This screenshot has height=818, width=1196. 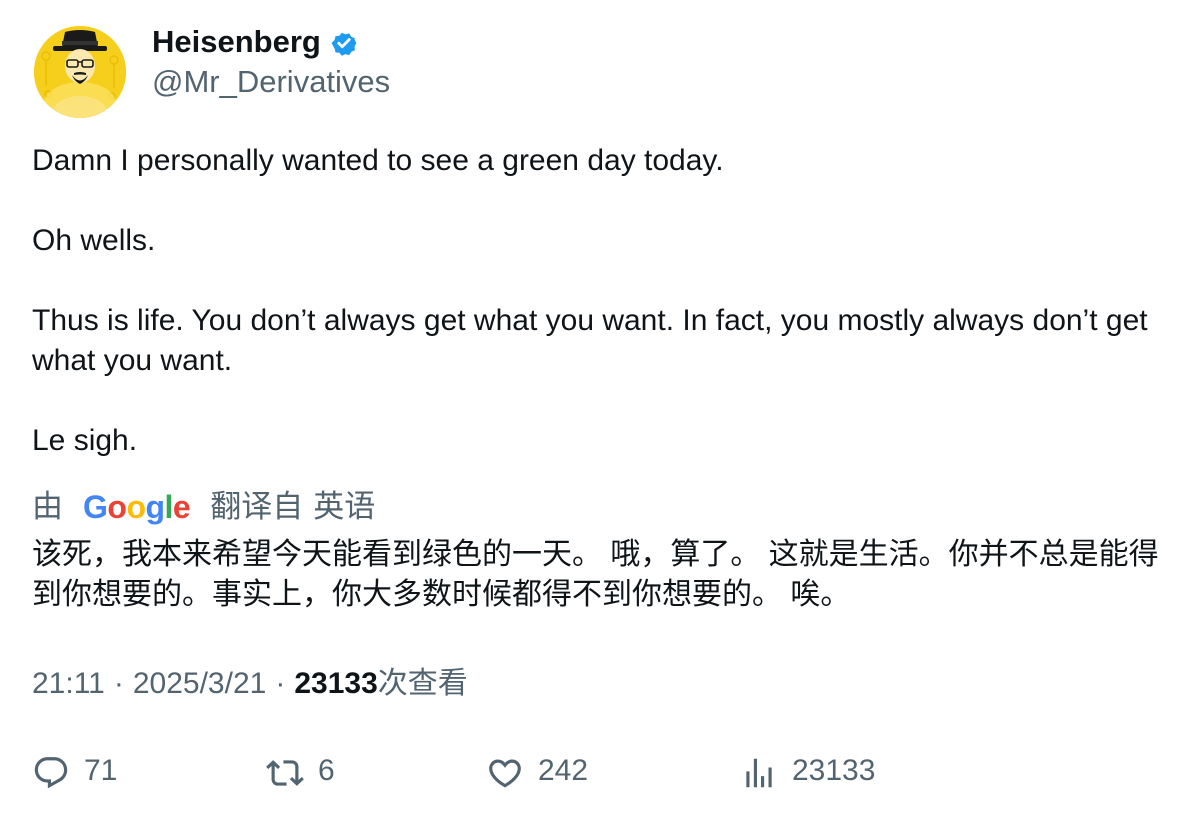 I want to click on translated-by-prefix: 由, so click(x=47, y=506).